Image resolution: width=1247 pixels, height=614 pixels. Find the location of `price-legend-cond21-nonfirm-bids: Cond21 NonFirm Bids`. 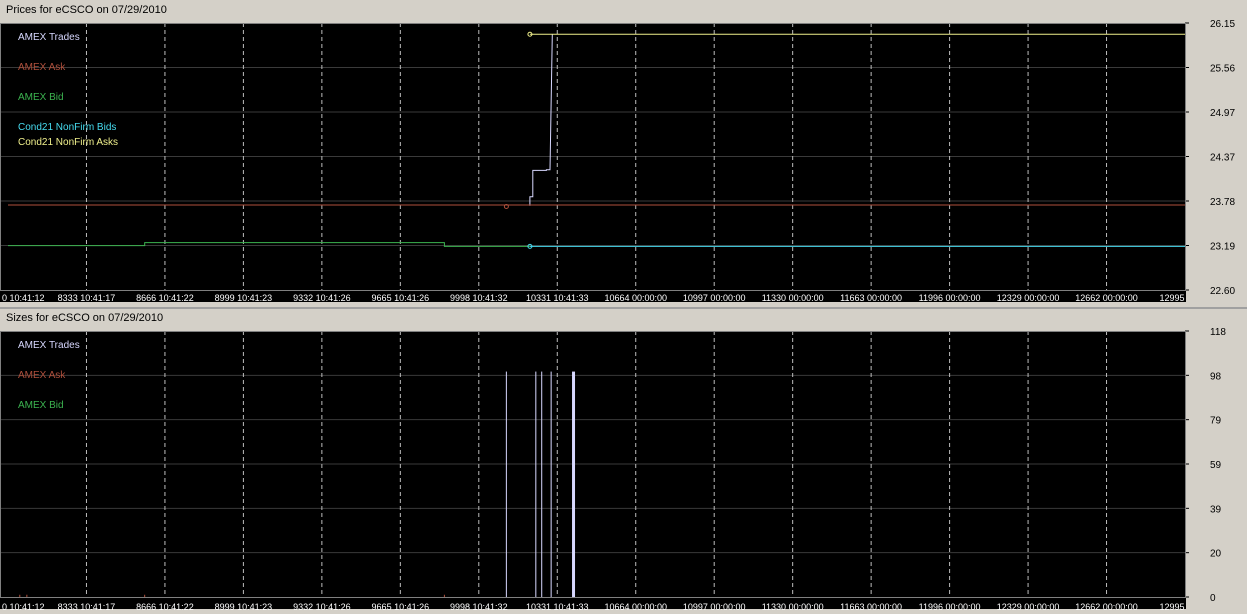

price-legend-cond21-nonfirm-bids: Cond21 NonFirm Bids is located at coordinates (67, 127).